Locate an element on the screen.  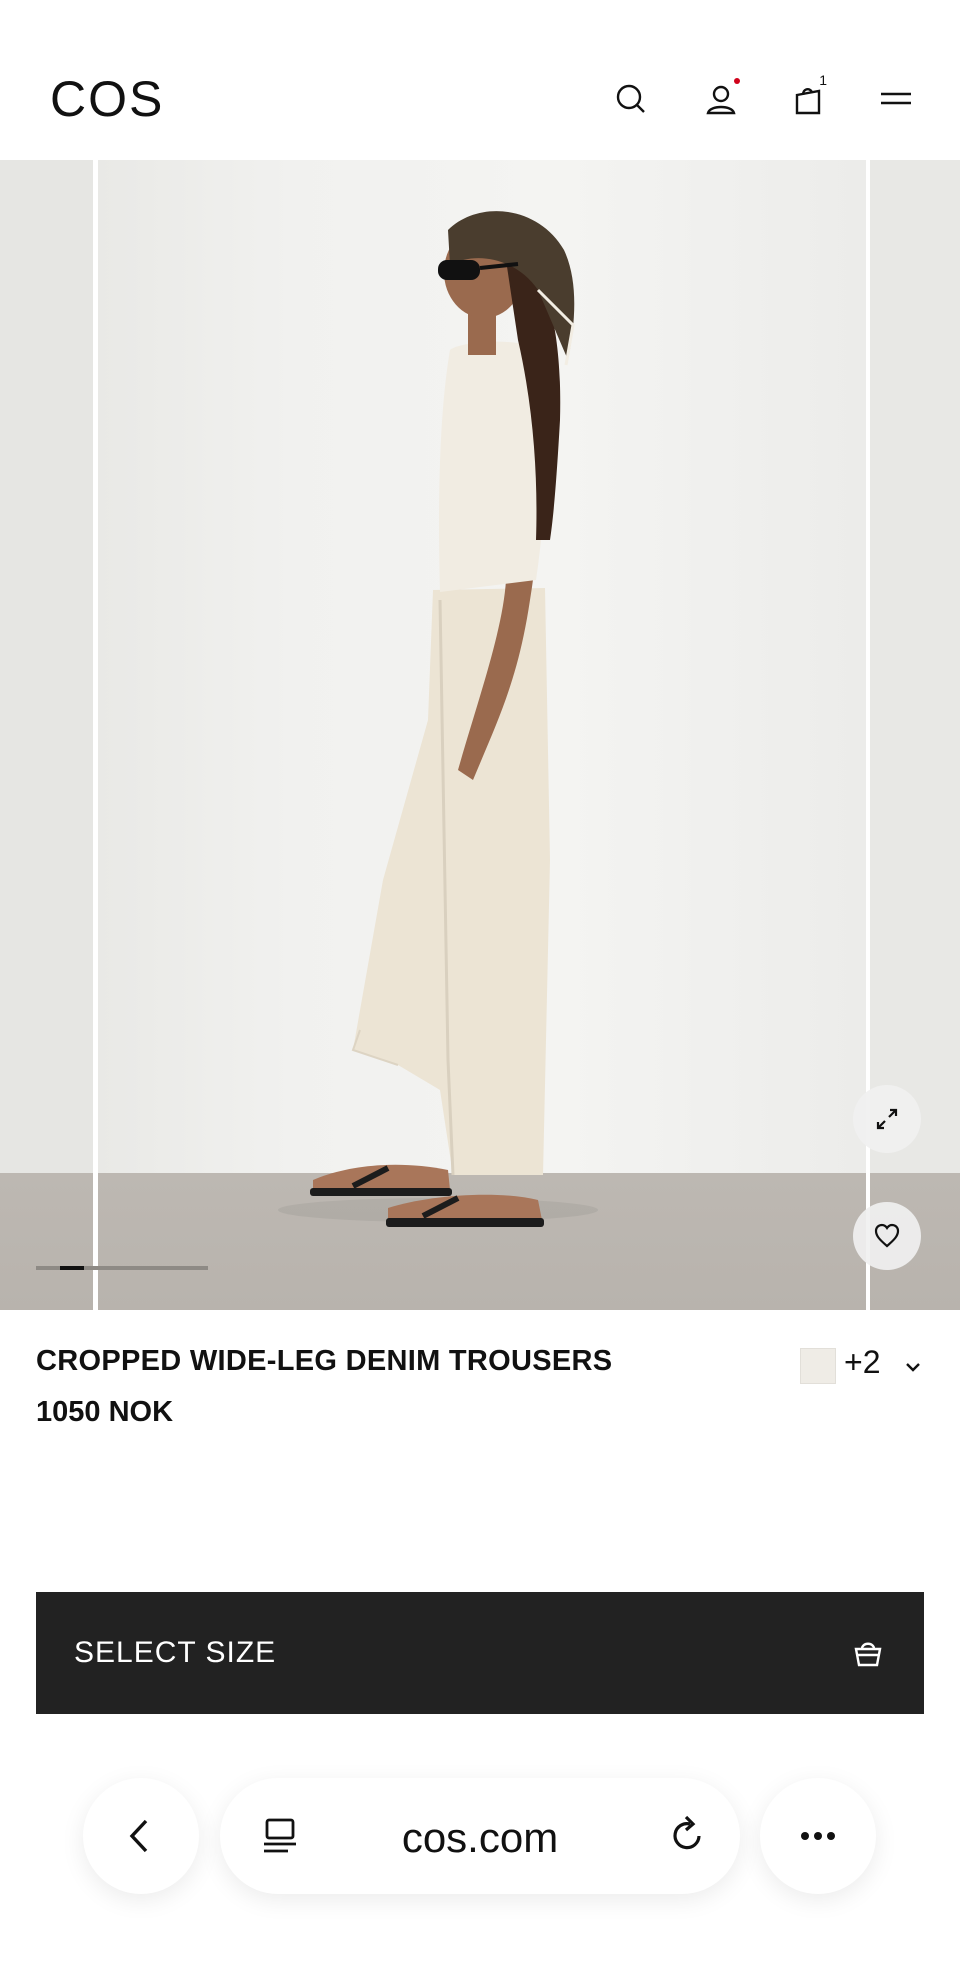
select-size-label: SELECT SIZE is located at coordinates (175, 1652).